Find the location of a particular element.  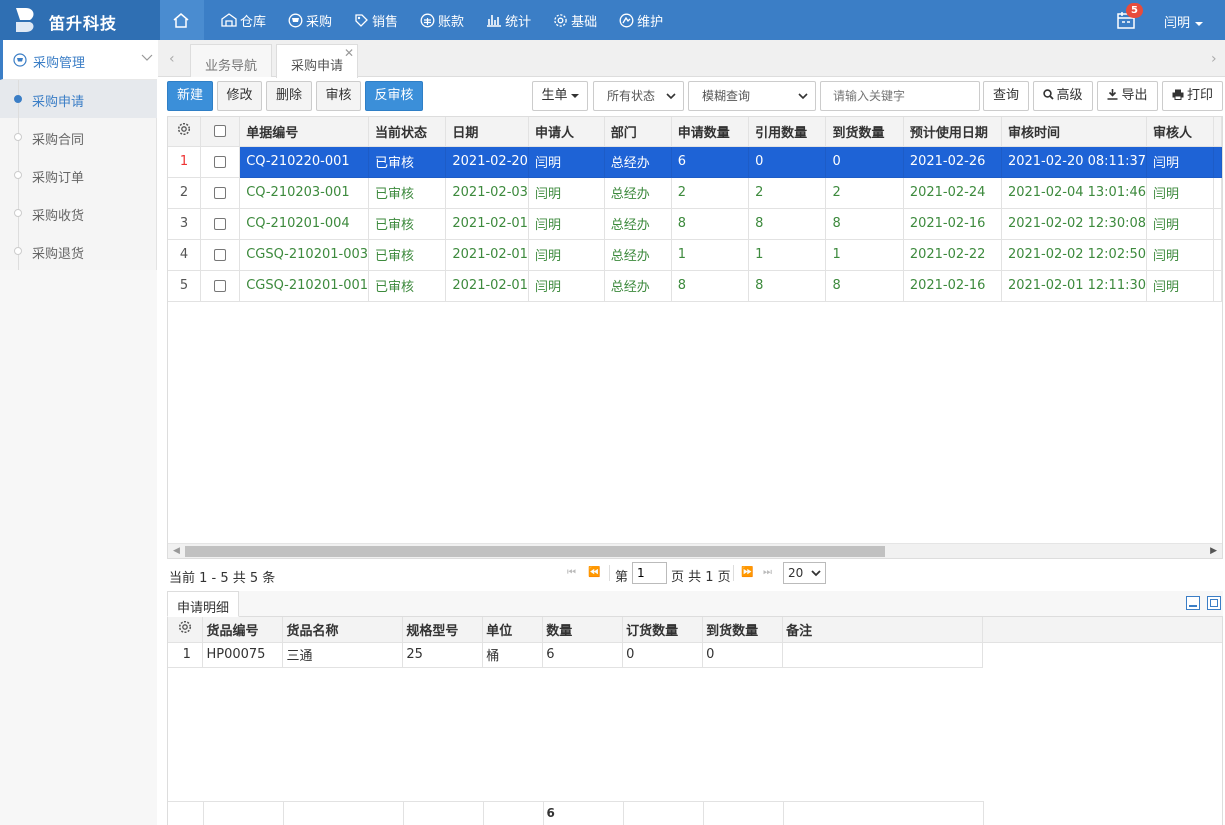

export-button: 导出 is located at coordinates (1127, 96).